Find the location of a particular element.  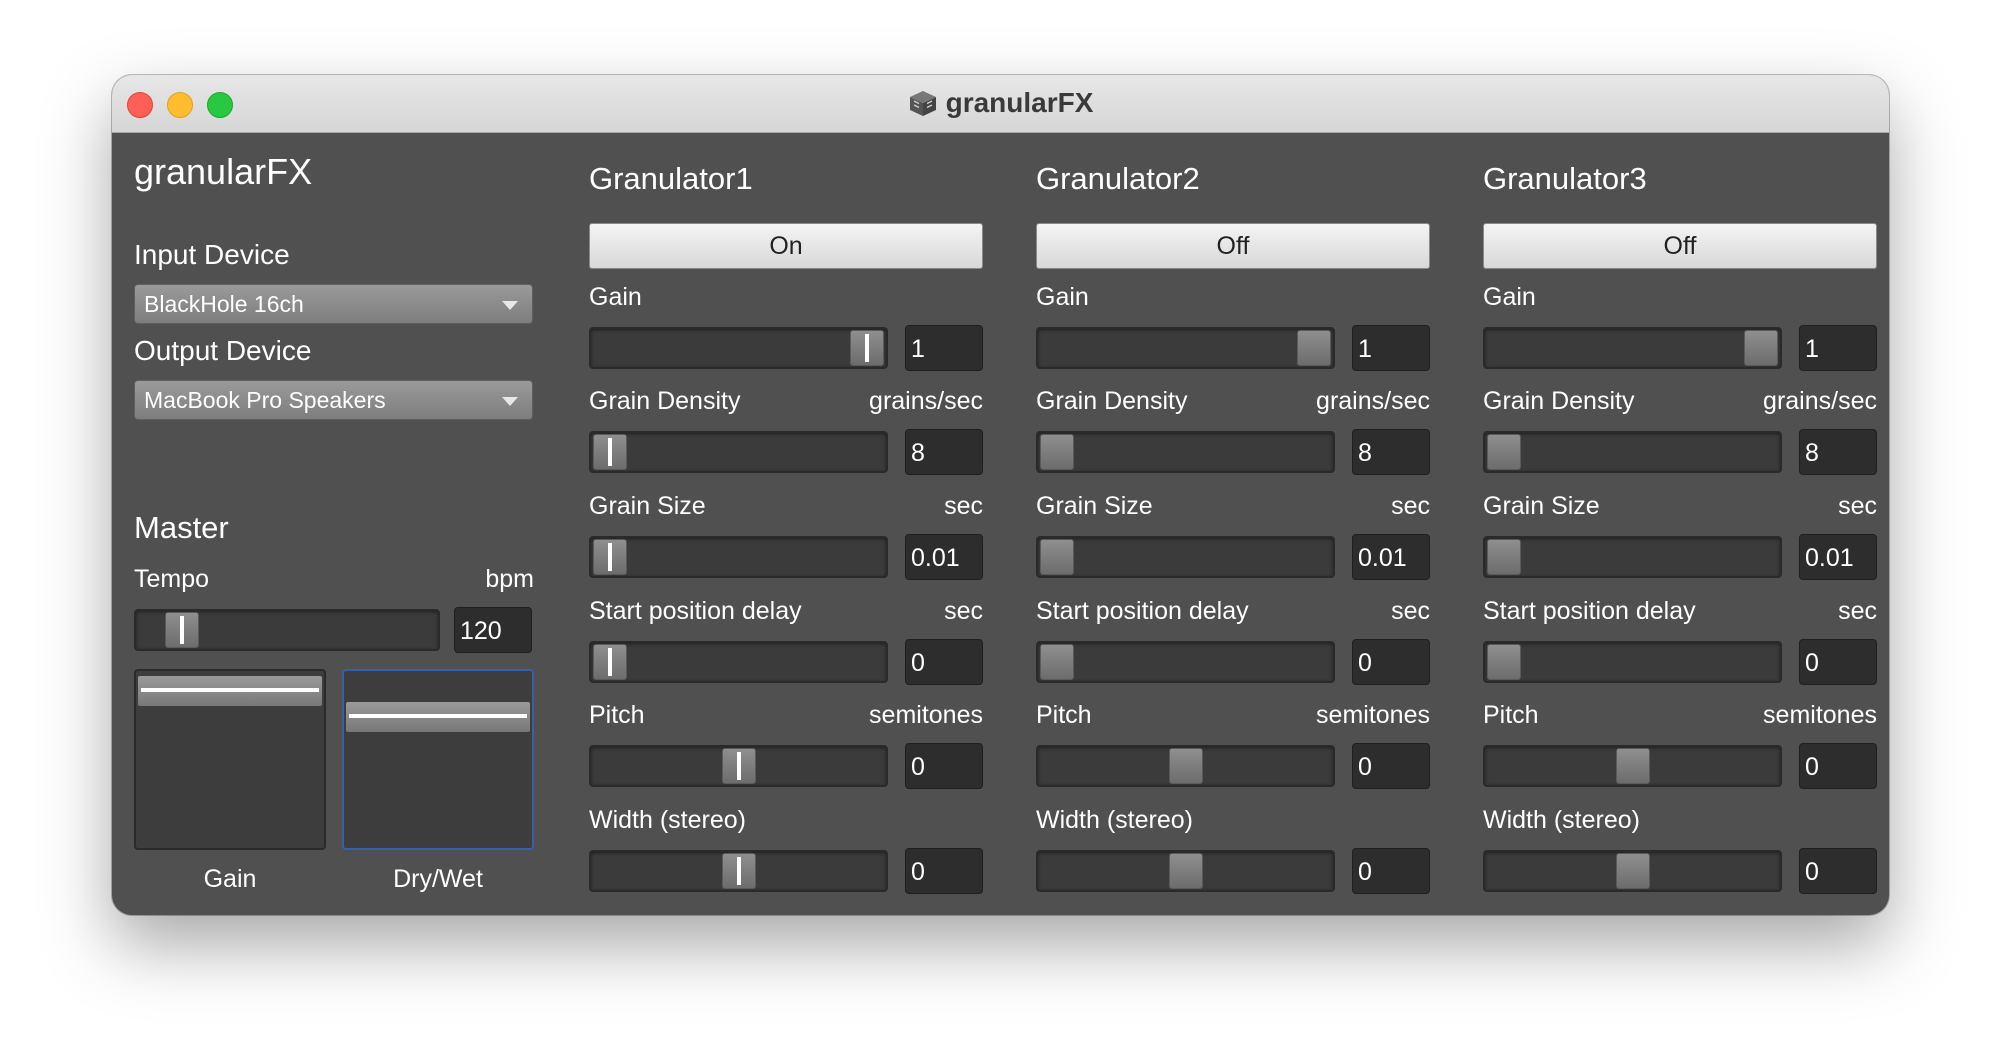

dry-wet-fader is located at coordinates (438, 759).